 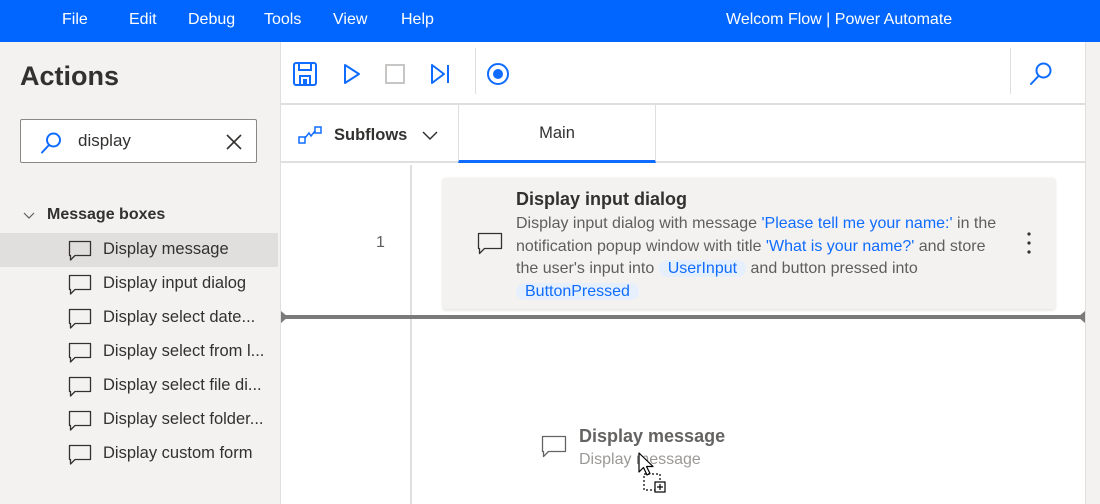 What do you see at coordinates (652, 436) in the screenshot?
I see `ghost-title: Display message` at bounding box center [652, 436].